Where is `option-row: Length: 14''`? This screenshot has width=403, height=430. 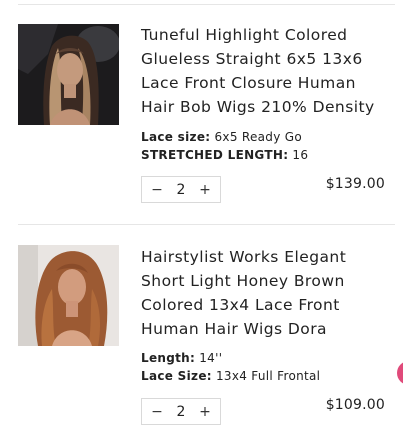
option-row: Length: 14'' is located at coordinates (266, 358).